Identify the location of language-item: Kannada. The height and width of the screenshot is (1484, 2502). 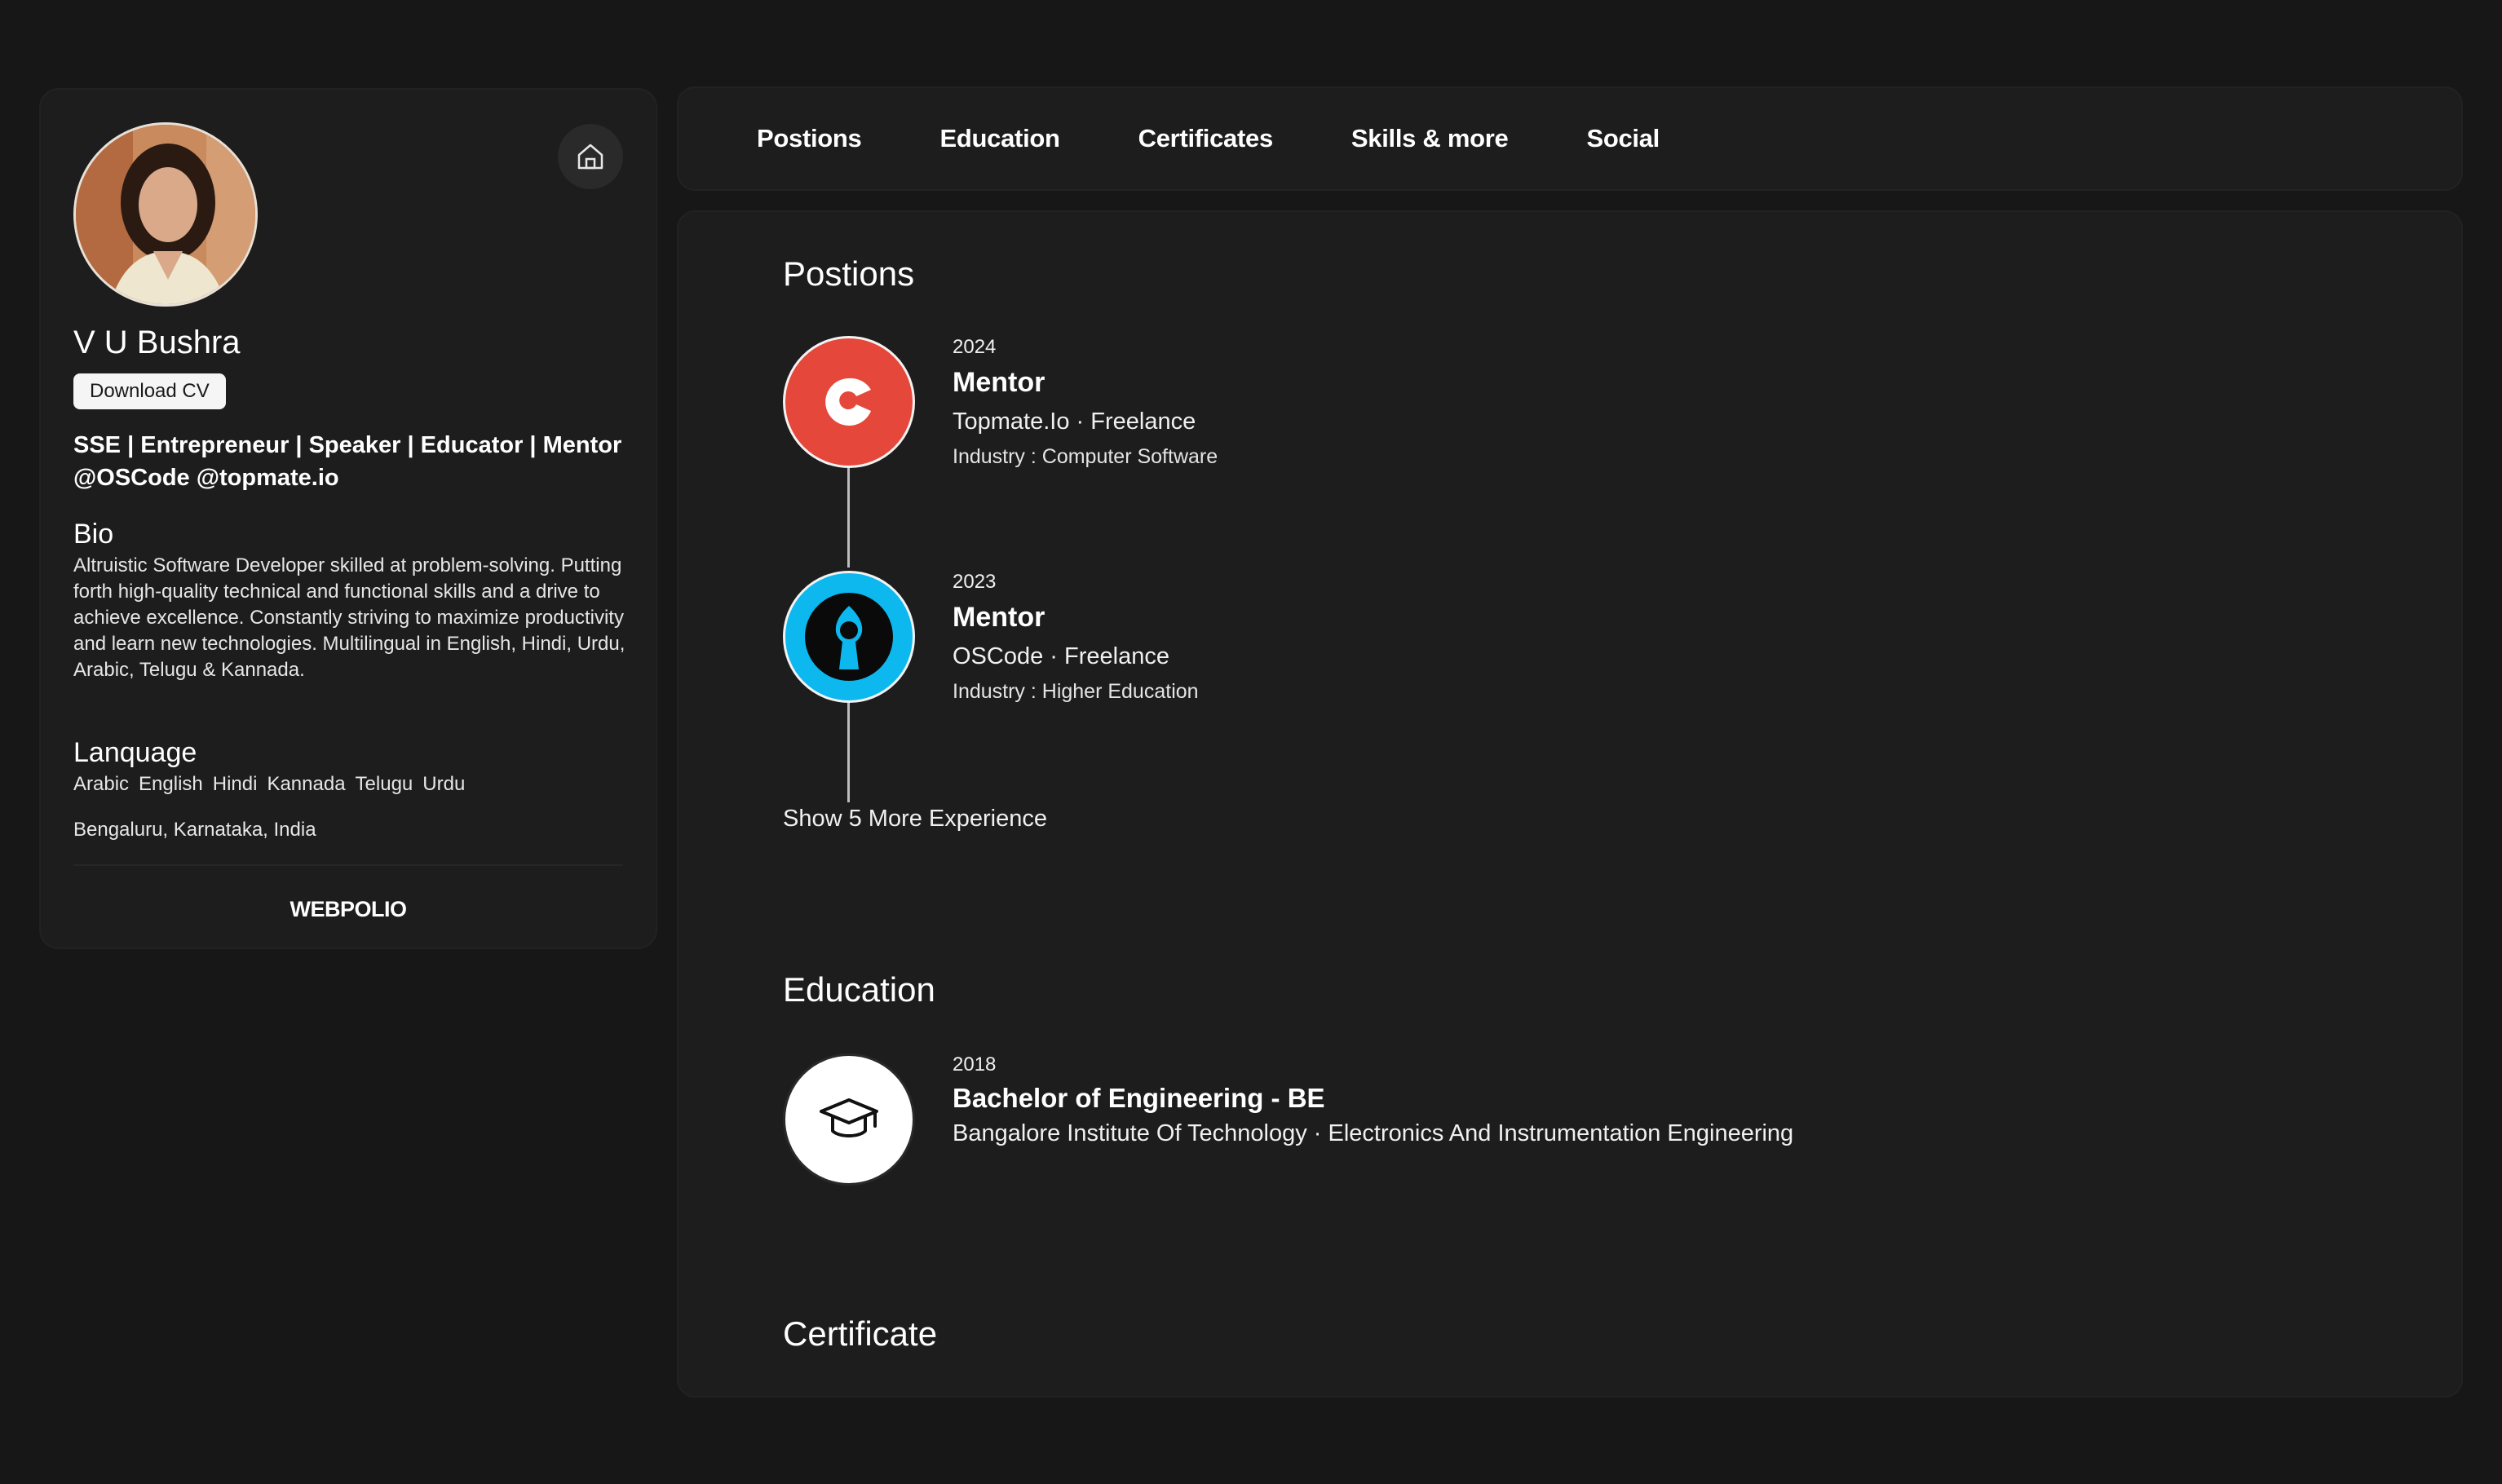
(306, 784).